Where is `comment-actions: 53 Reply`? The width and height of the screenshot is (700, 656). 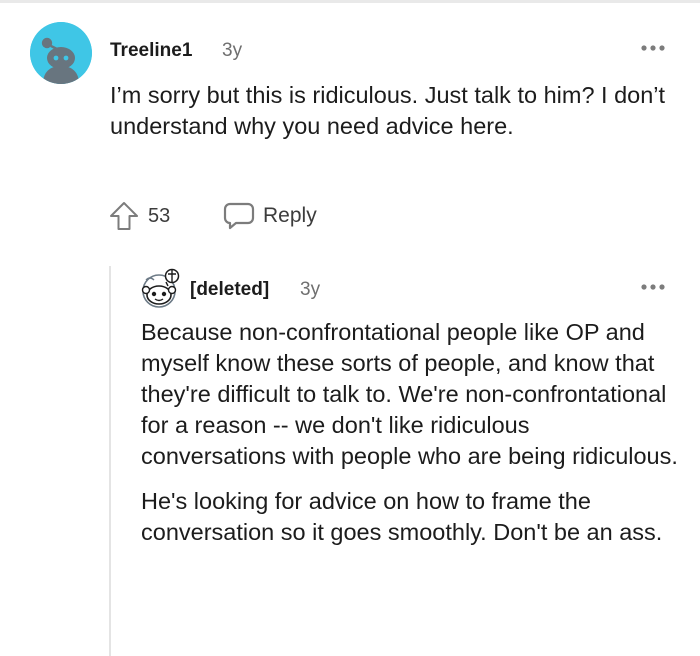
comment-actions: 53 Reply is located at coordinates (238, 216).